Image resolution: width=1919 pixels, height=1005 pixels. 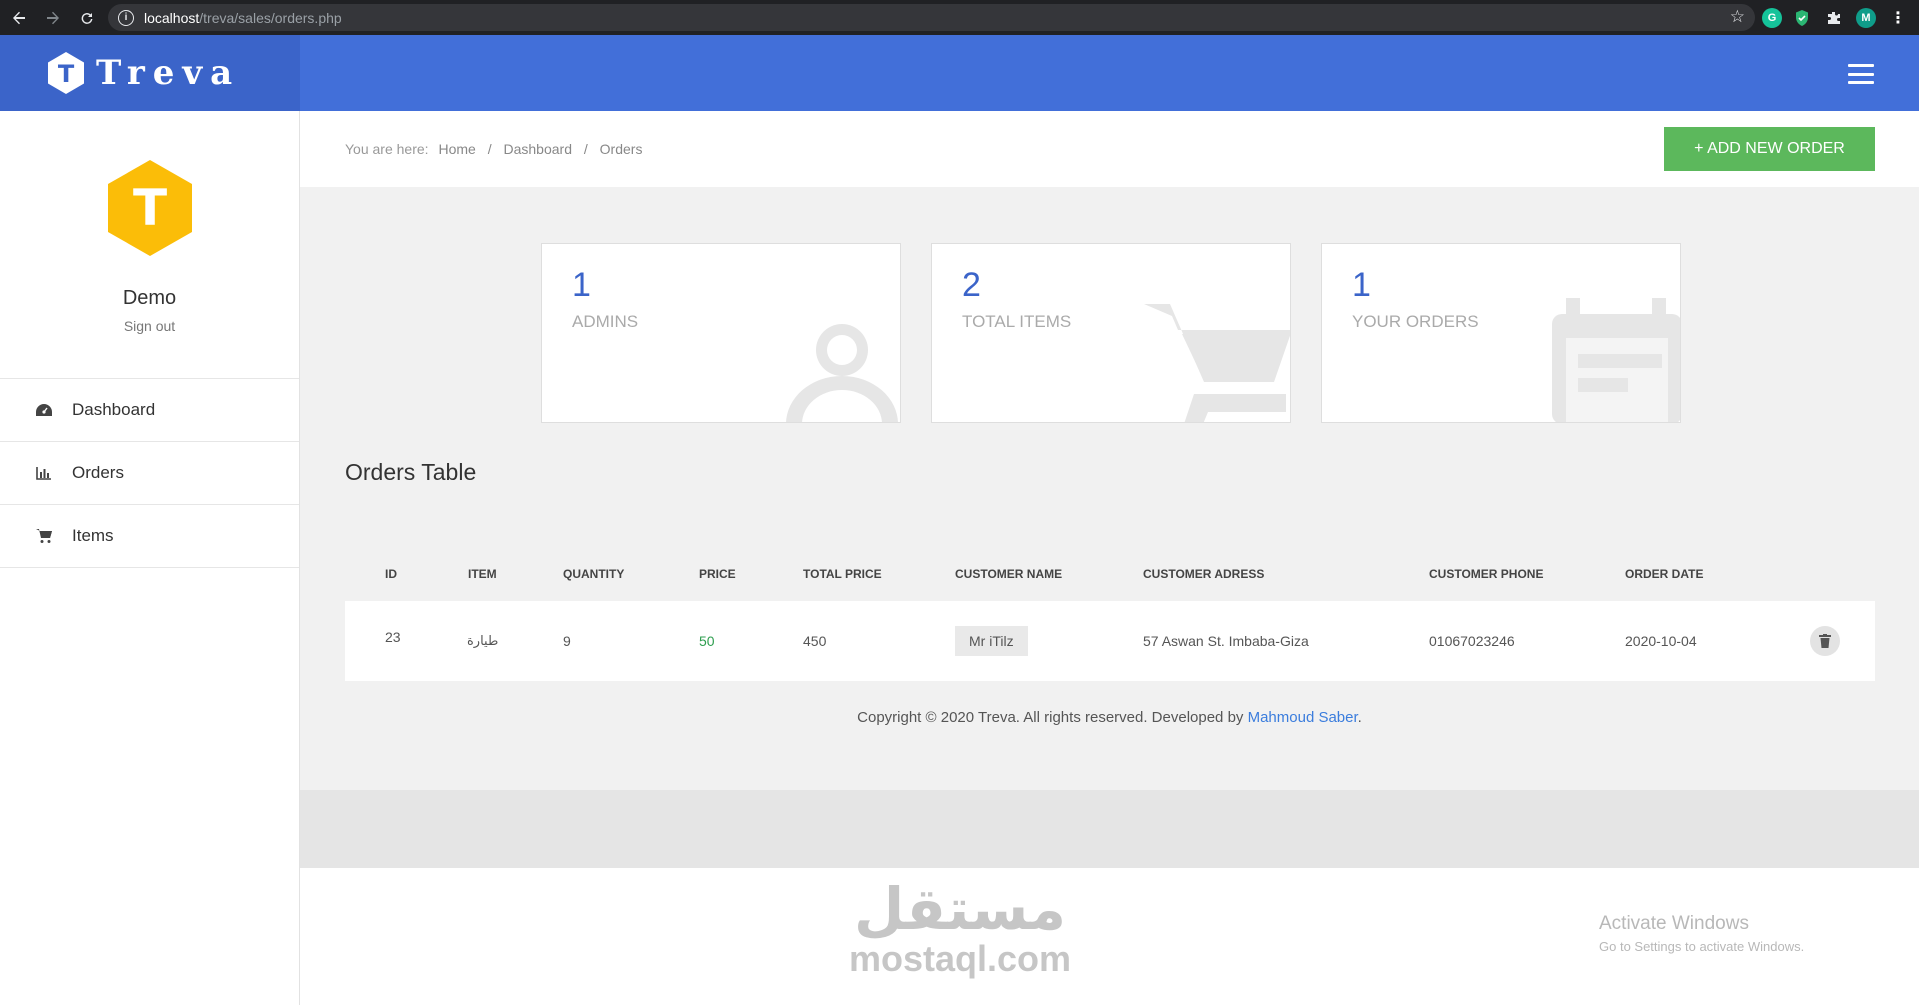 What do you see at coordinates (172, 17) in the screenshot?
I see `url-host: localhost` at bounding box center [172, 17].